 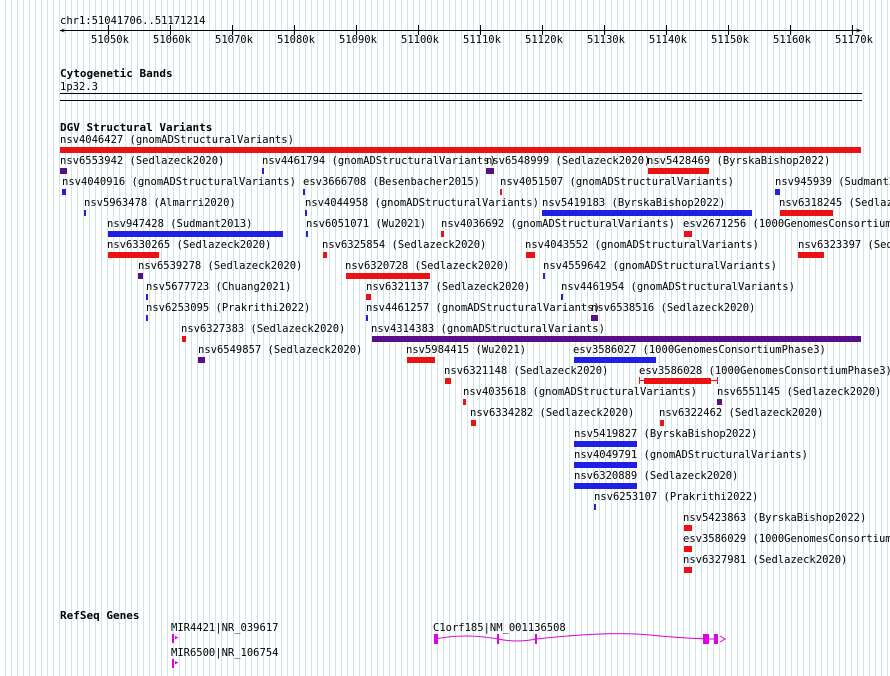 What do you see at coordinates (228, 308) in the screenshot?
I see `sv-feature-label: nsv6253095 (Prakrithi2022)` at bounding box center [228, 308].